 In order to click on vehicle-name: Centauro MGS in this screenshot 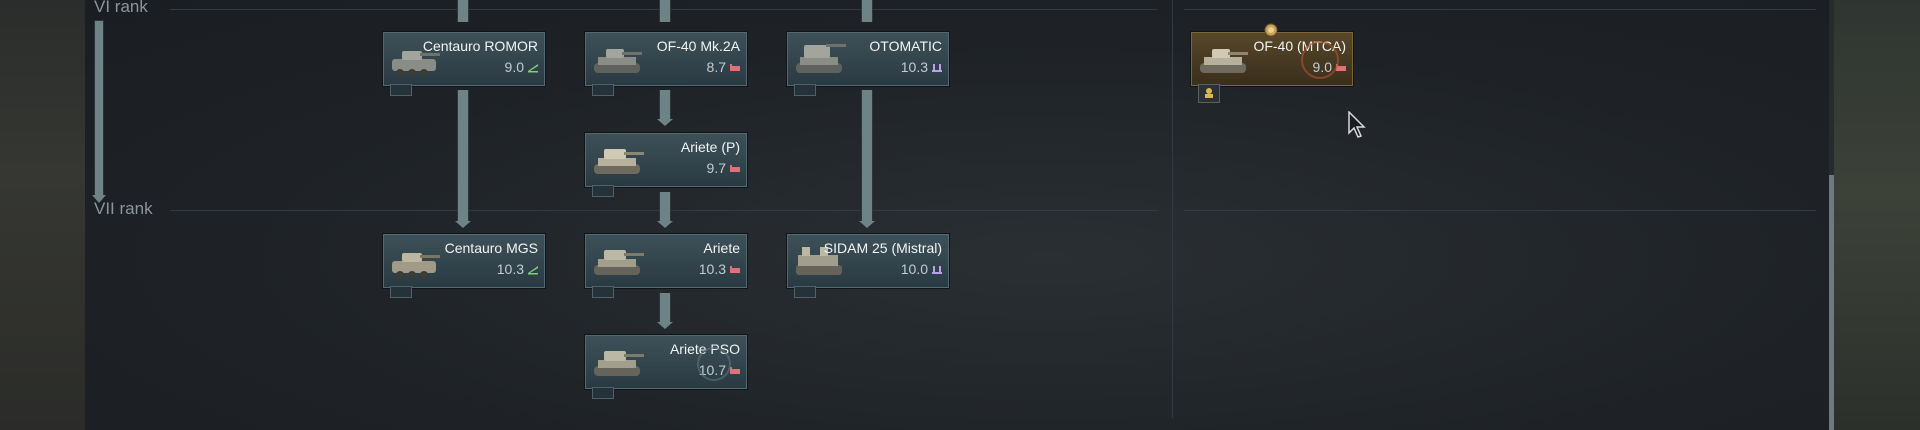, I will do `click(491, 248)`.